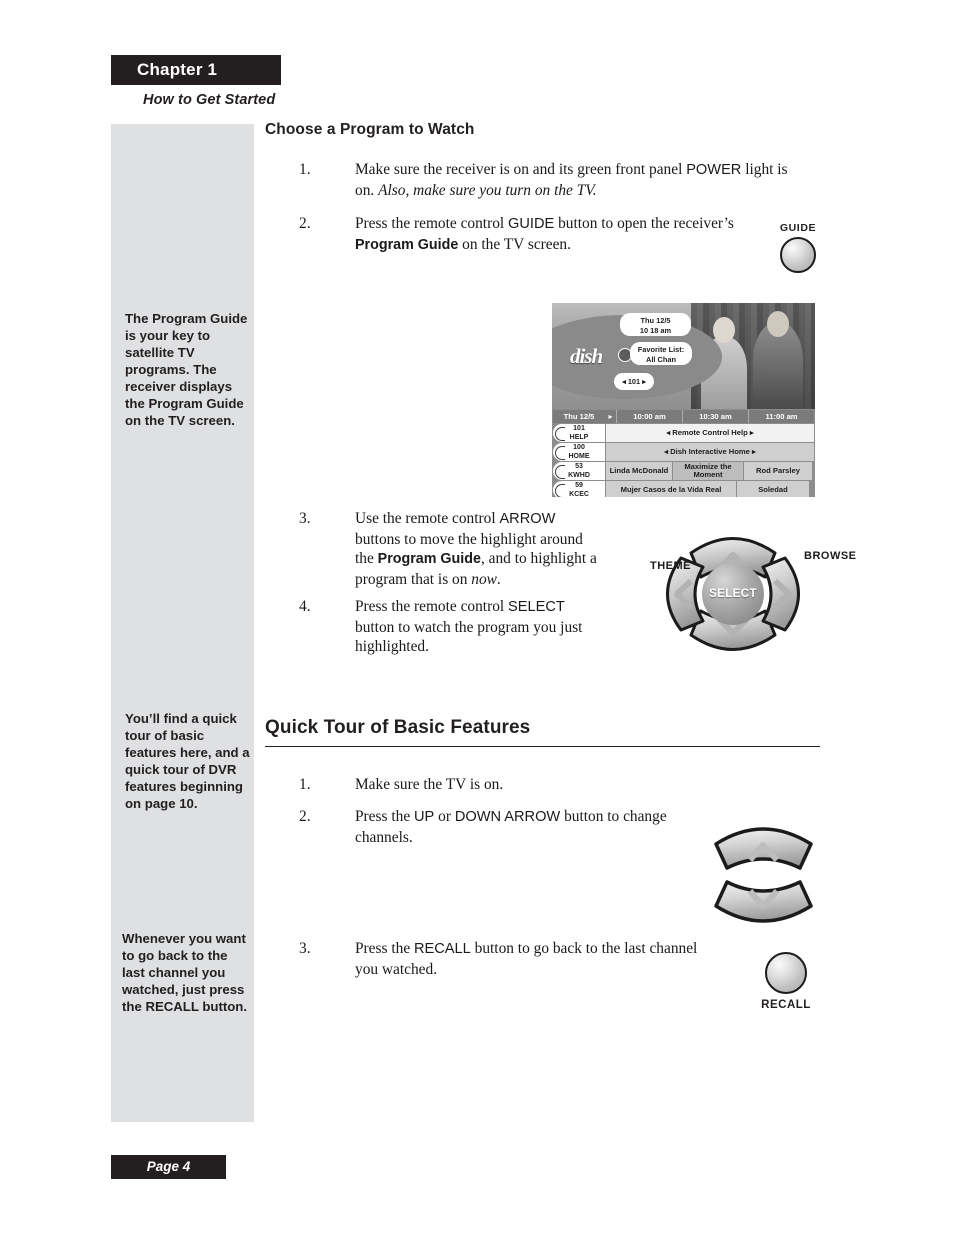 This screenshot has height=1235, width=954. I want to click on up-down-arrow-svg, so click(763, 875).